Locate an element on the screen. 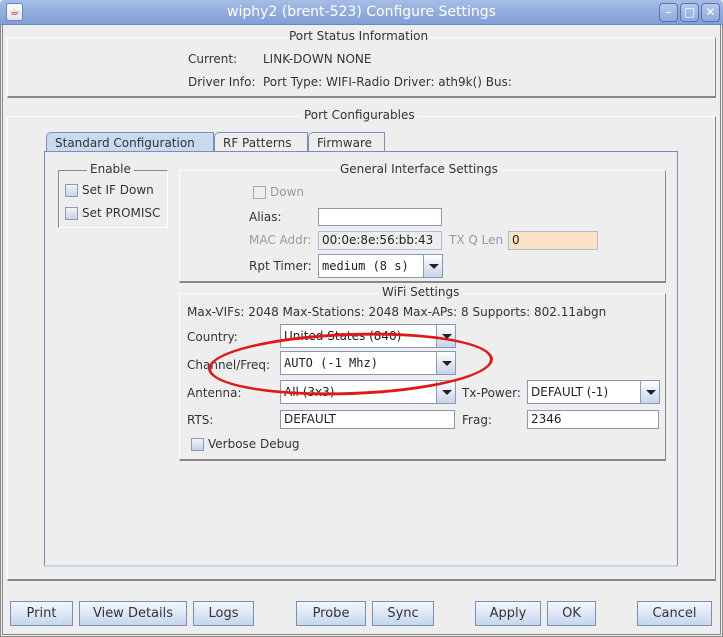 Image resolution: width=723 pixels, height=637 pixels. window-title: wiphy2 (brent-523) Configure Settings is located at coordinates (361, 12).